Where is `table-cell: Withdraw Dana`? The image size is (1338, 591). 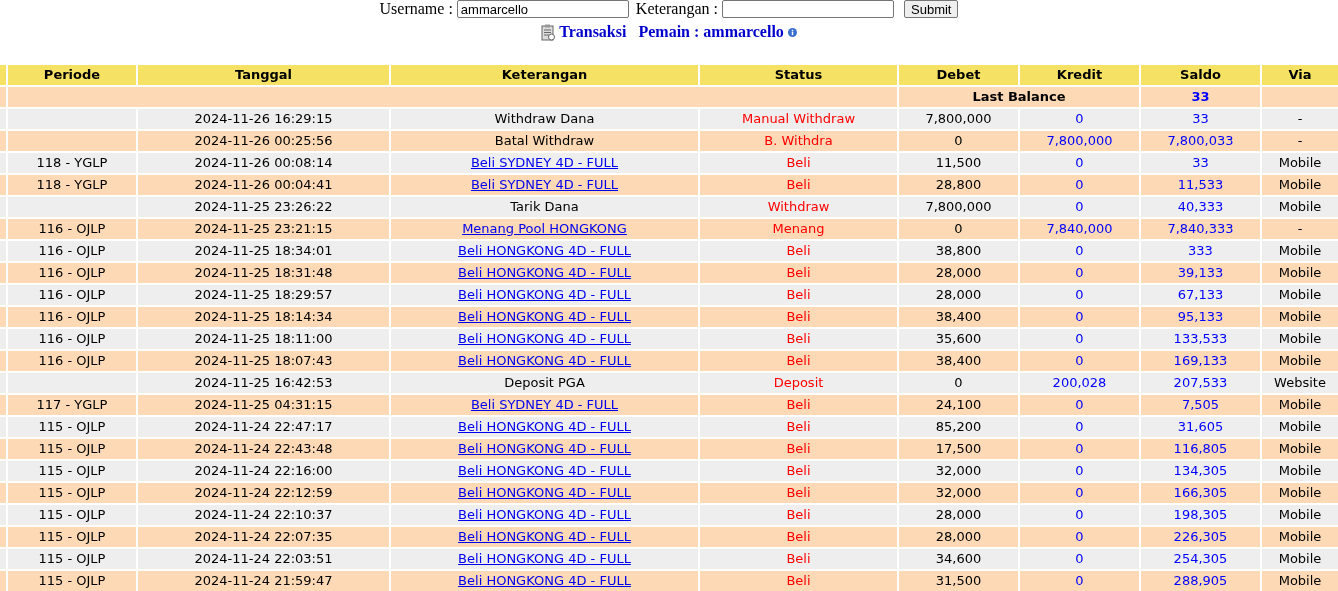 table-cell: Withdraw Dana is located at coordinates (544, 119).